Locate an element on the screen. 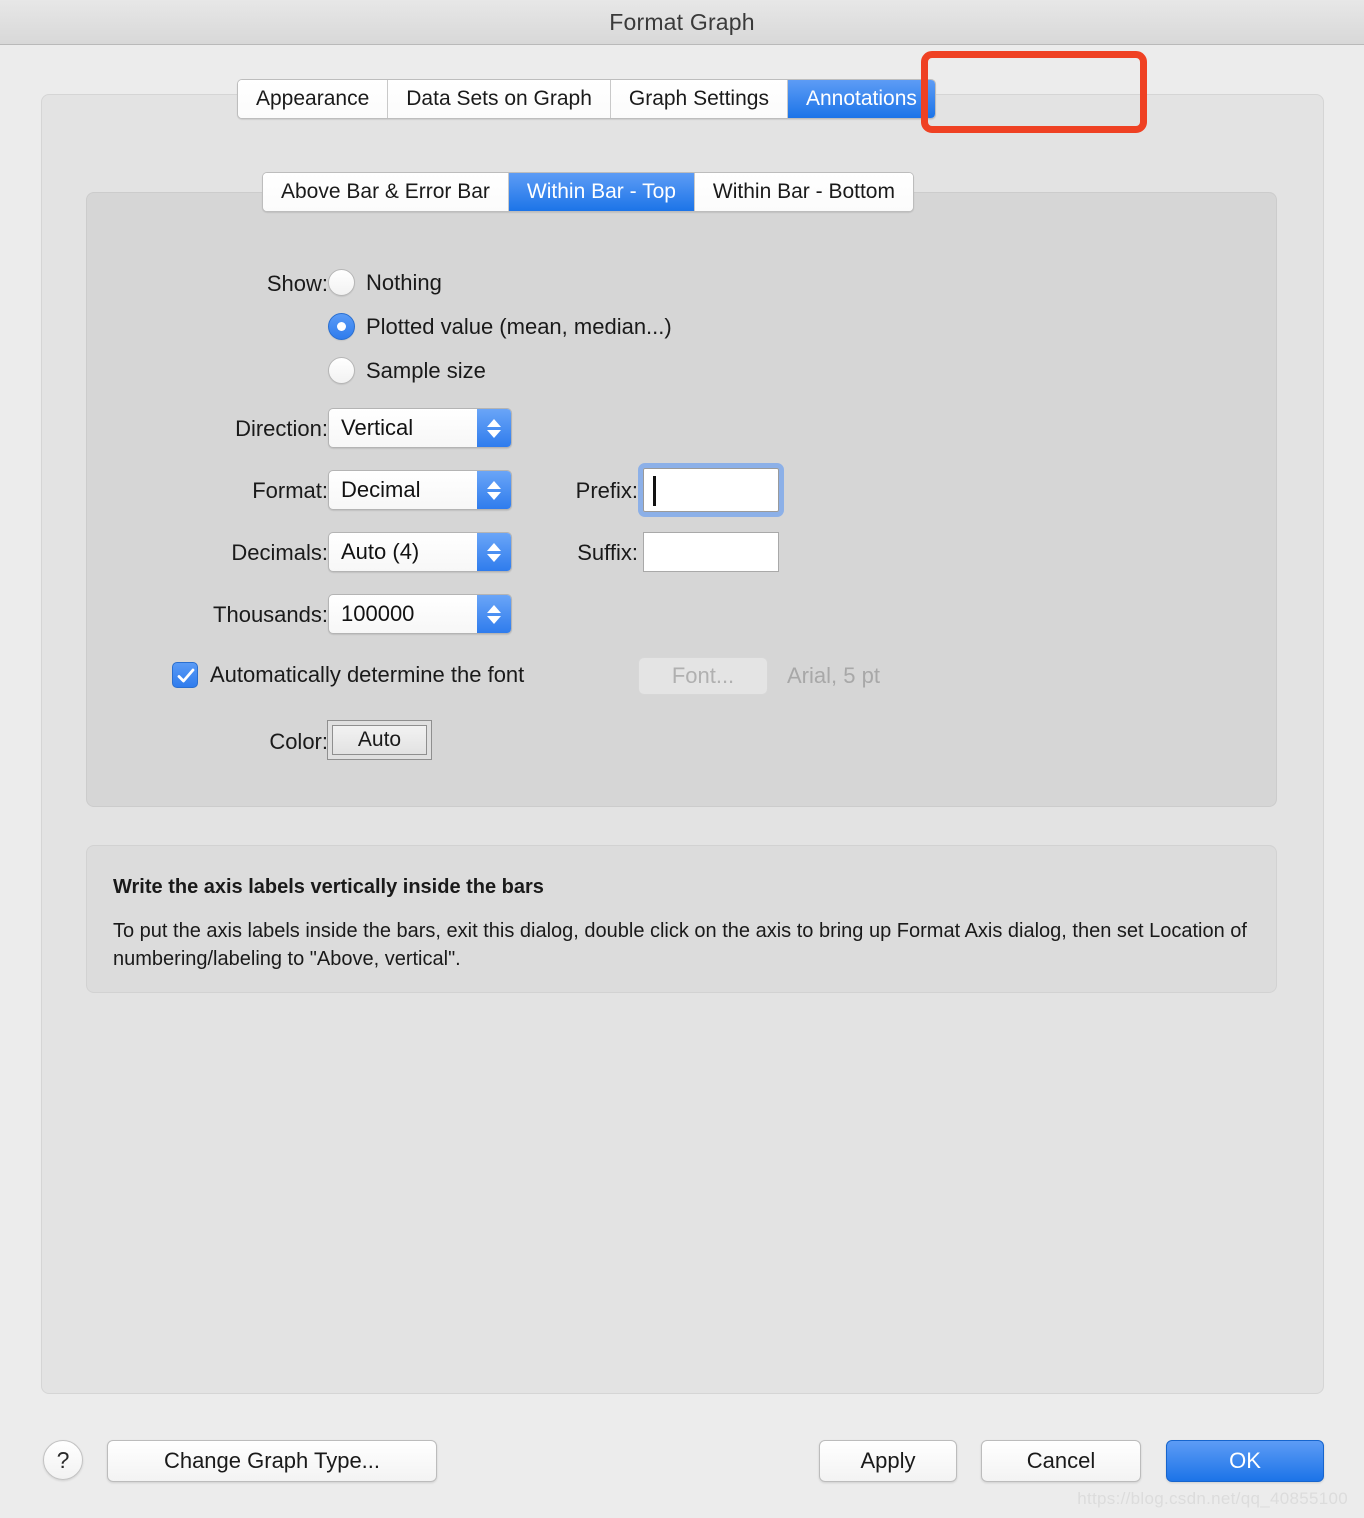 This screenshot has width=1364, height=1518. show-label: Show: is located at coordinates (297, 283).